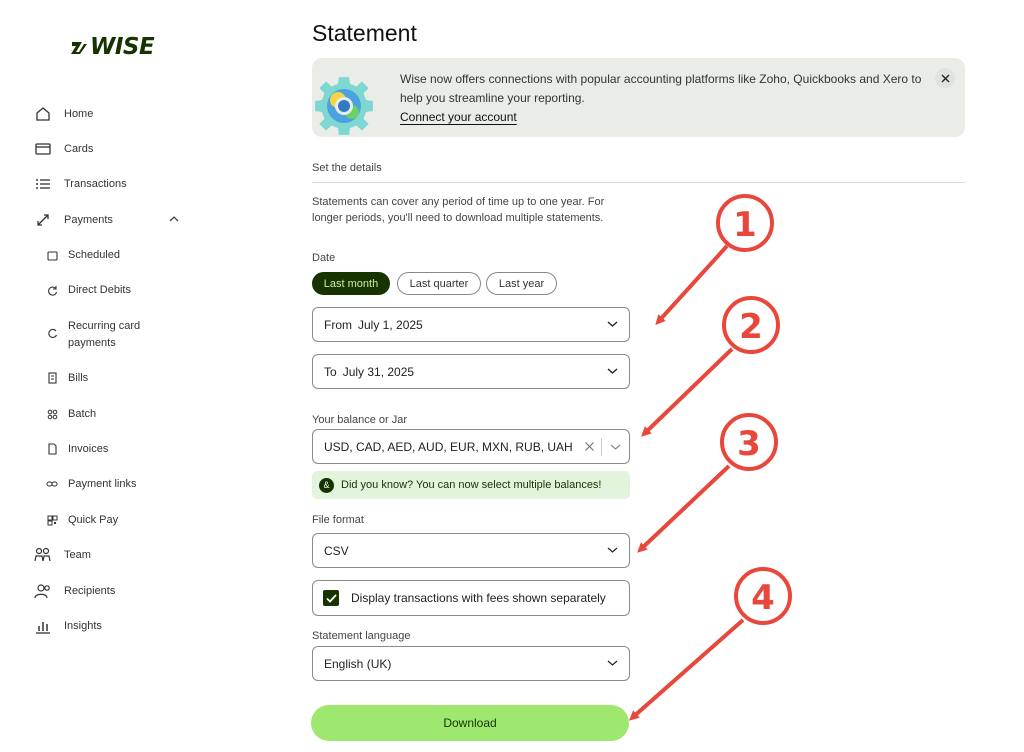  Describe the element at coordinates (714, 259) in the screenshot. I see `annotation-1: 1` at that location.